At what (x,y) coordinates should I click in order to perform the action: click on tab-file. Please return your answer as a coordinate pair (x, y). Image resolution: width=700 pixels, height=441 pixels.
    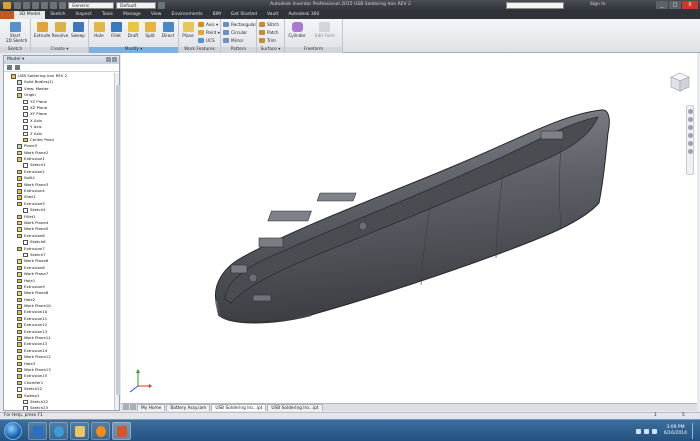
    Looking at the image, I should click on (7, 15).